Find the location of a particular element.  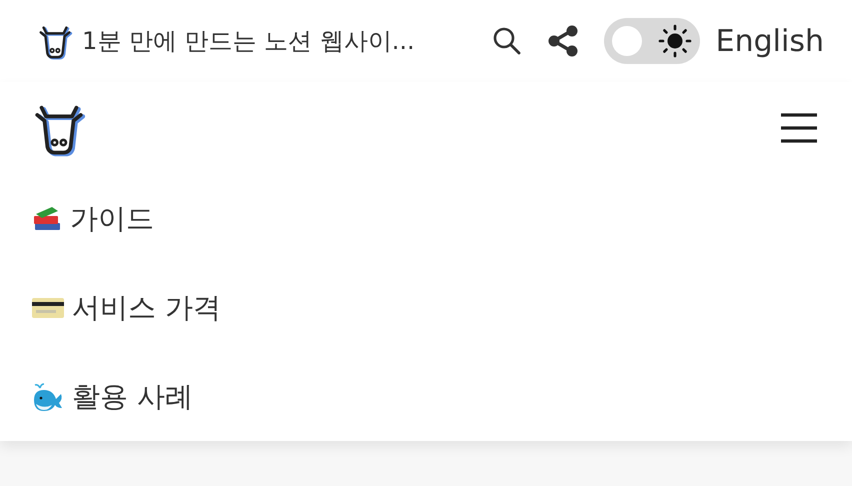

theme-toggle is located at coordinates (652, 41).